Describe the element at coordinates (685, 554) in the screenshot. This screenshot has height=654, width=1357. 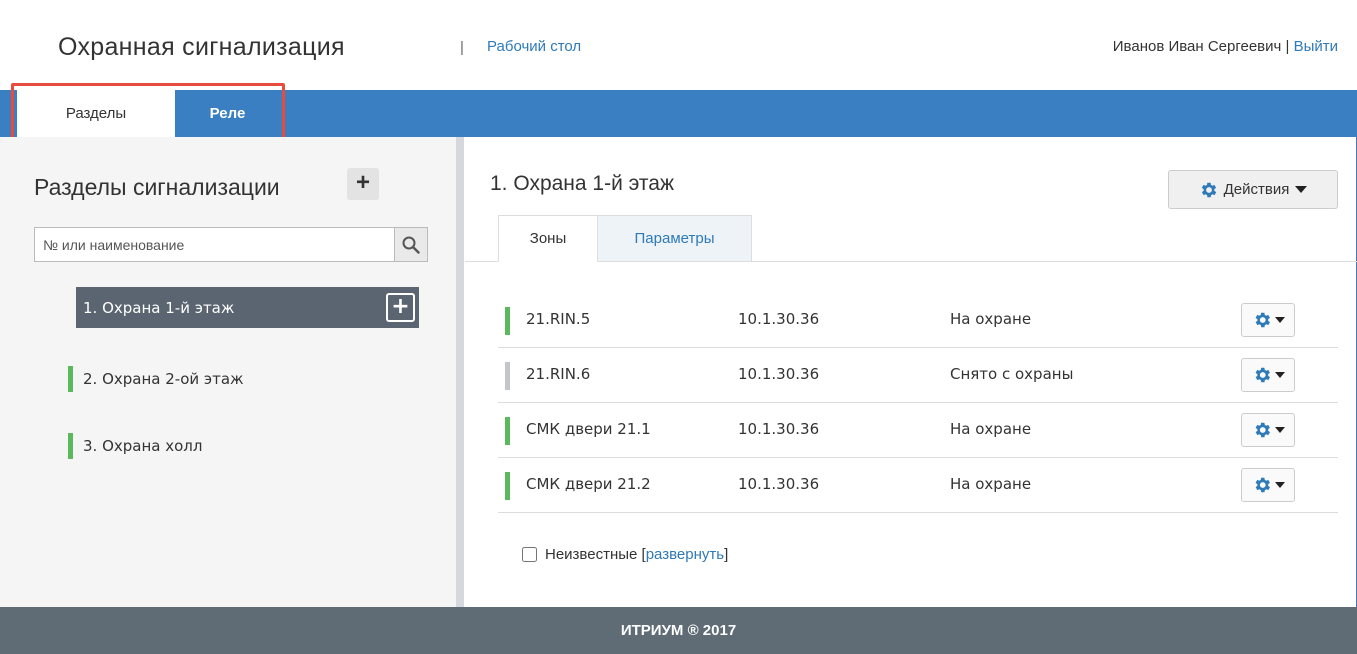
I see `expand-link: развернуть` at that location.